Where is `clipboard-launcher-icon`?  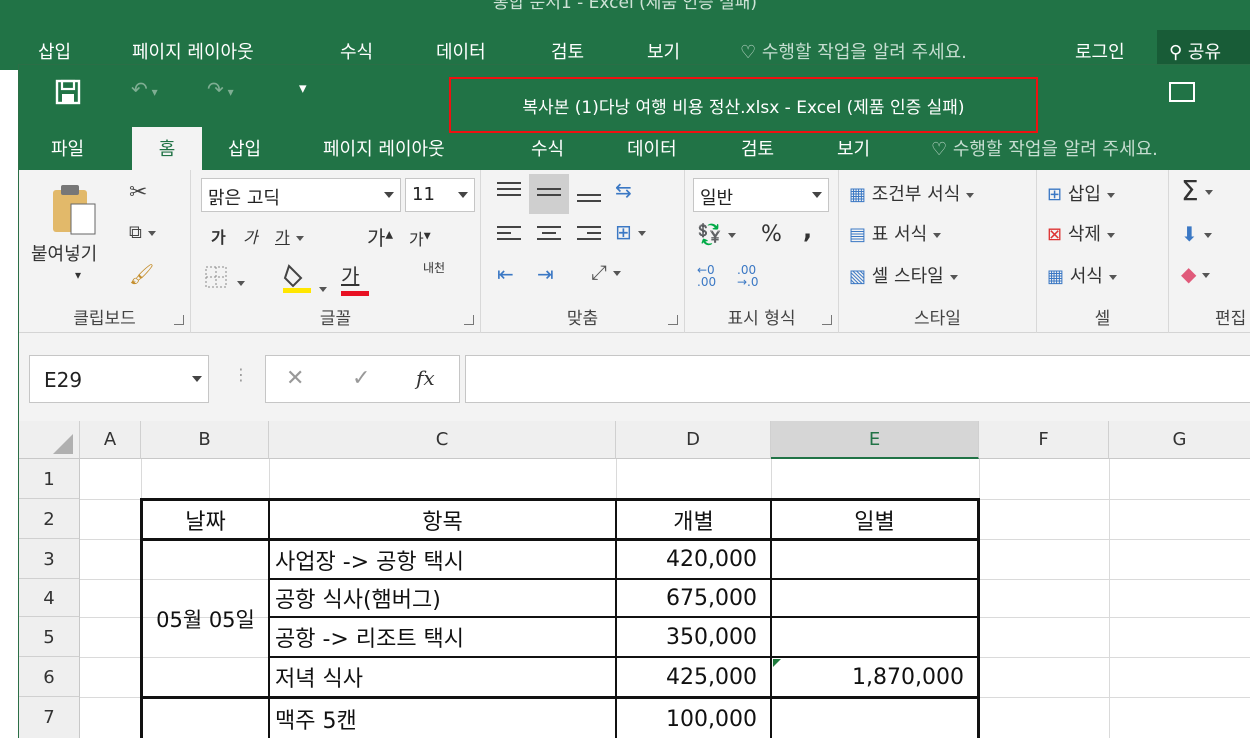 clipboard-launcher-icon is located at coordinates (179, 320).